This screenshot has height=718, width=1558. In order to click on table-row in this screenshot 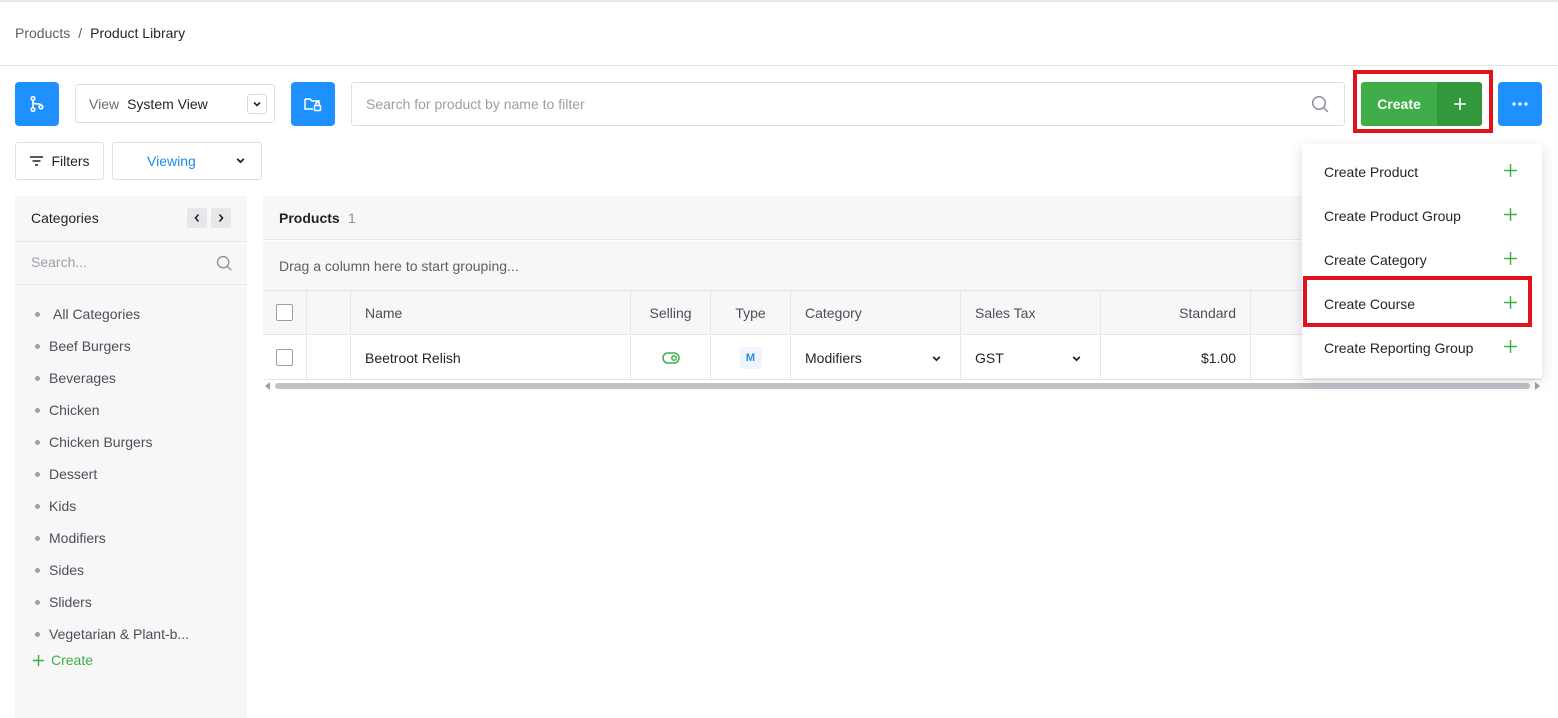, I will do `click(285, 358)`.